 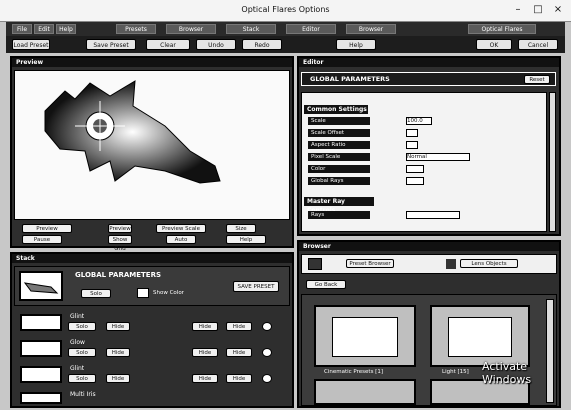 What do you see at coordinates (339, 169) in the screenshot?
I see `param-color: Color` at bounding box center [339, 169].